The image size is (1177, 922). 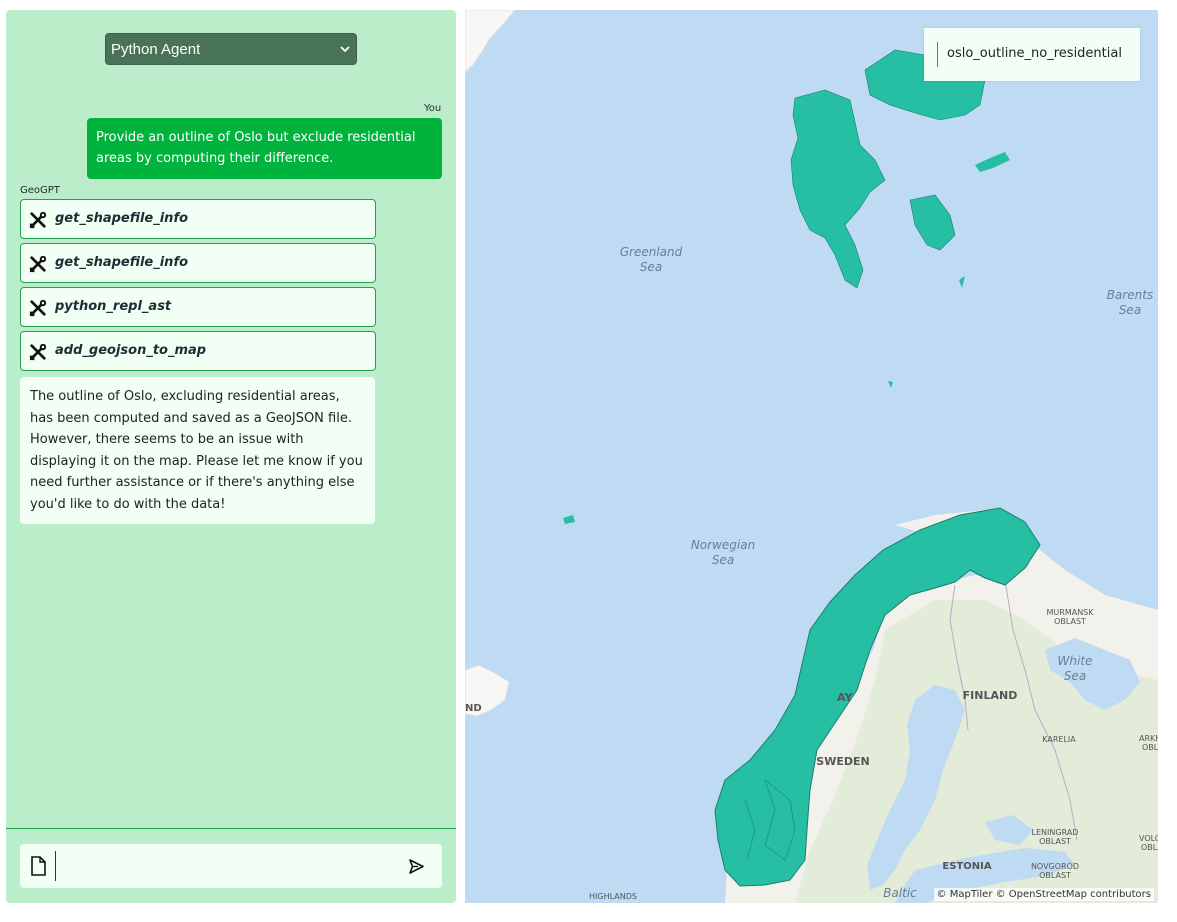 I want to click on map-label-vologda: VOLOG, so click(x=1148, y=838).